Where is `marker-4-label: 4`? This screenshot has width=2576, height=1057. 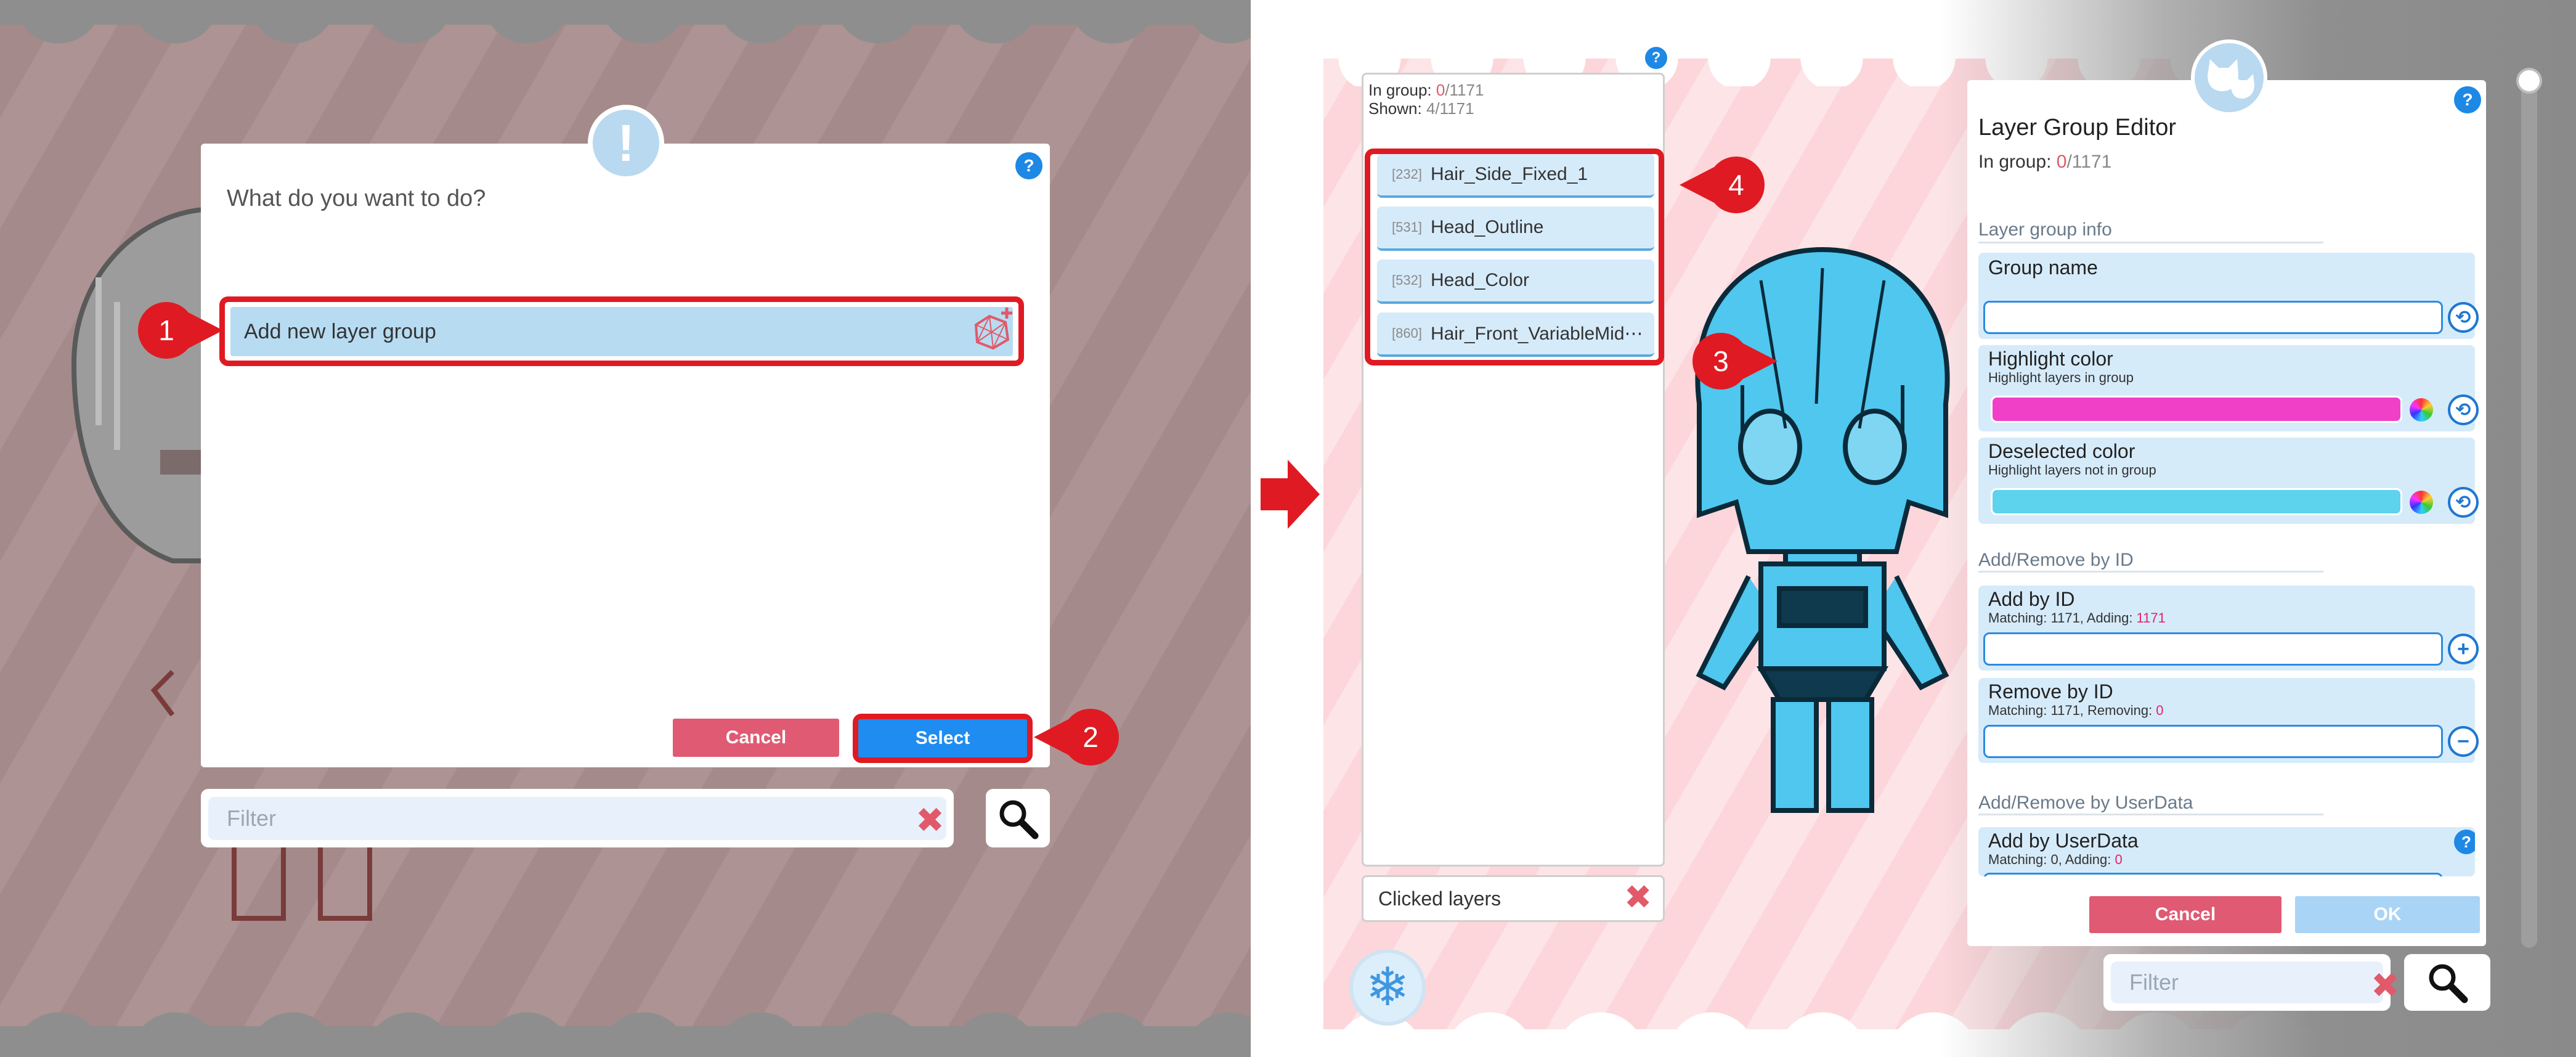
marker-4-label: 4 is located at coordinates (1736, 185).